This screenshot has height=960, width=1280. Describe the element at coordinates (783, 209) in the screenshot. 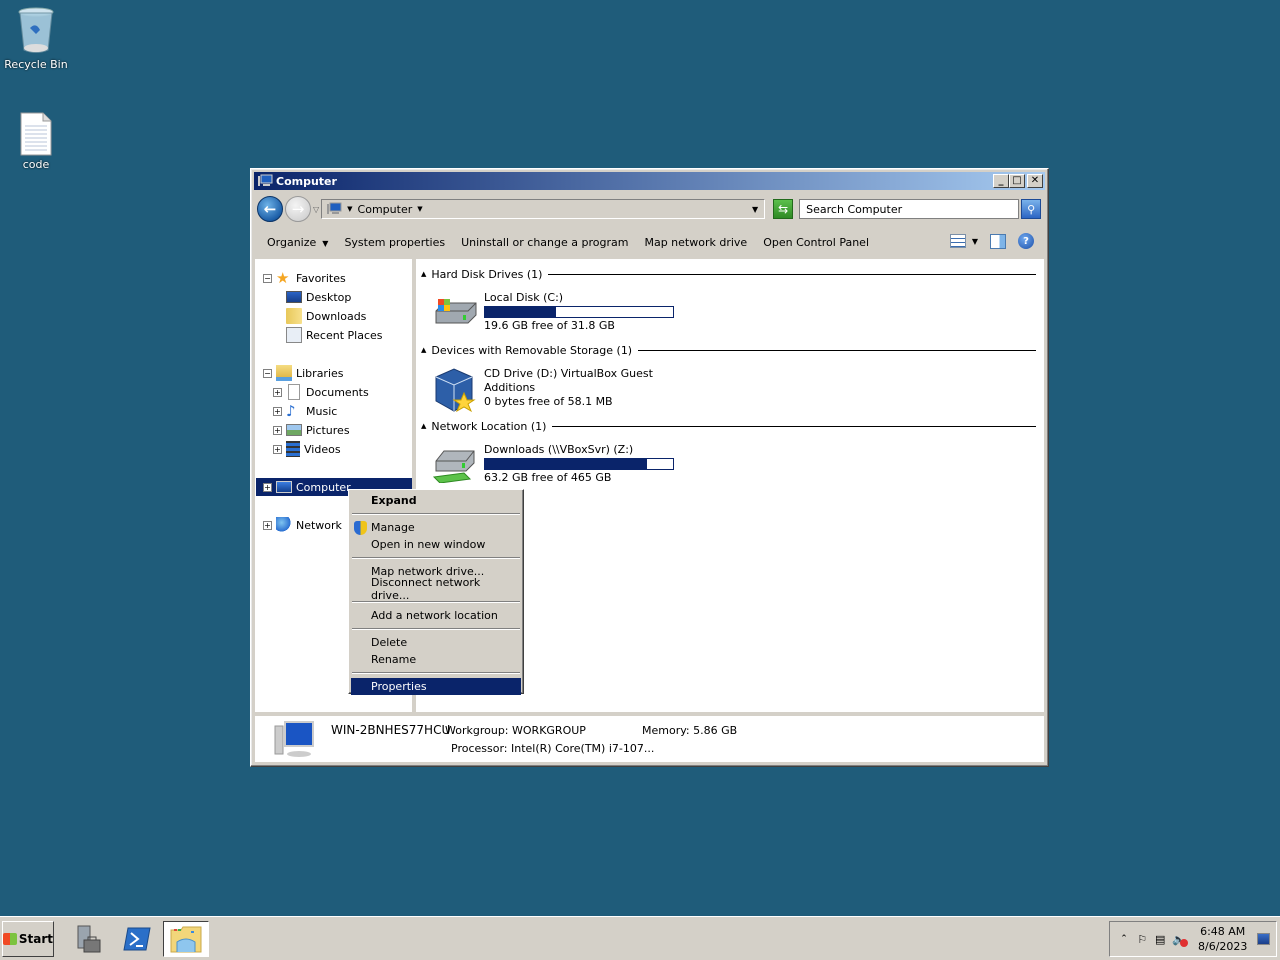

I see `refresh-button: ⇆` at that location.